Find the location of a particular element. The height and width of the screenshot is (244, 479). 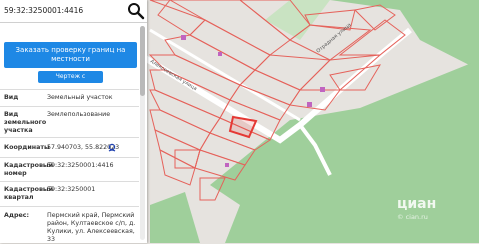

order-boundary-check-button: Заказать проверку границ на местности is located at coordinates (70, 55).